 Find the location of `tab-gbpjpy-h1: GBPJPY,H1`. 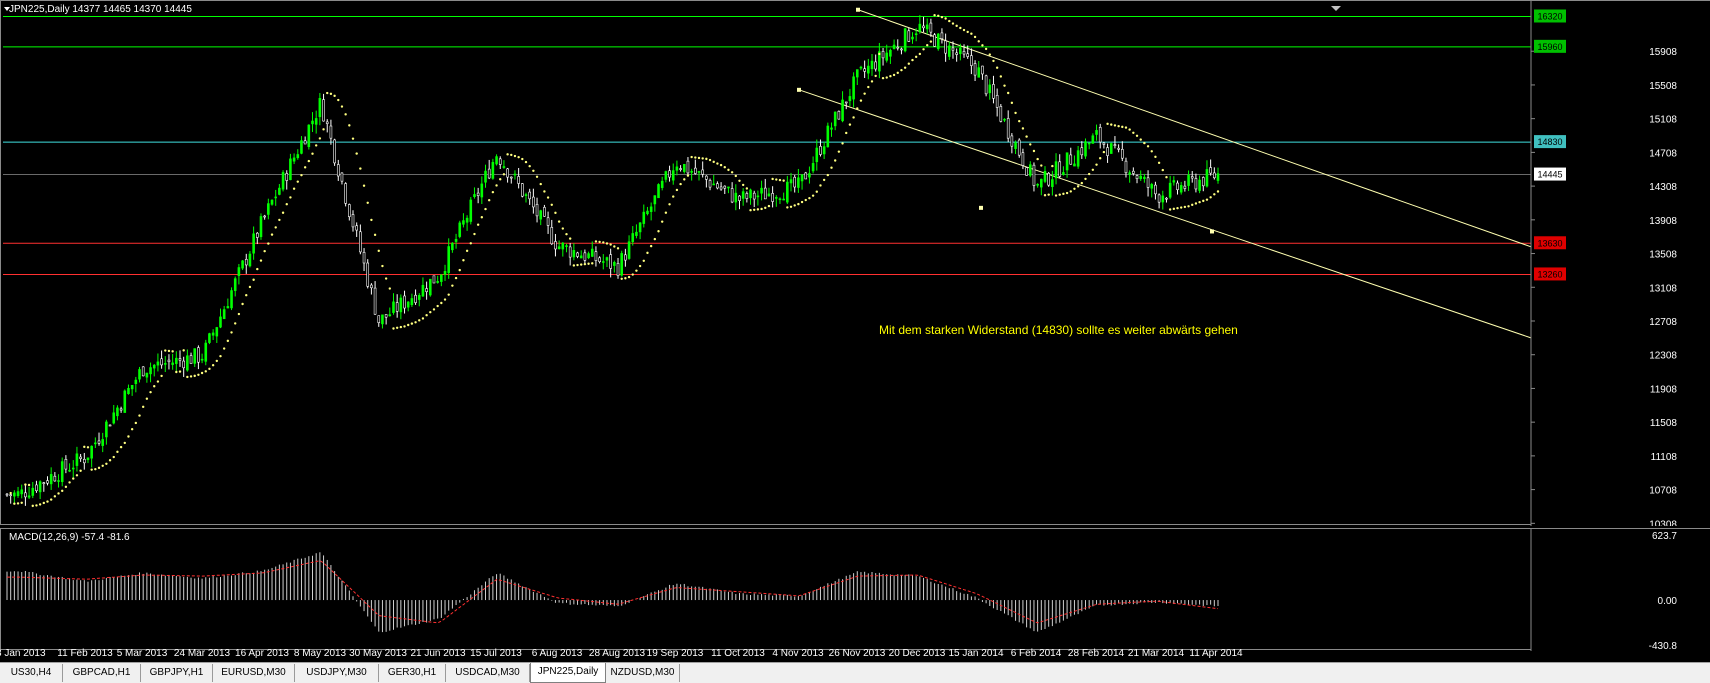

tab-gbpjpy-h1: GBPJPY,H1 is located at coordinates (177, 673).